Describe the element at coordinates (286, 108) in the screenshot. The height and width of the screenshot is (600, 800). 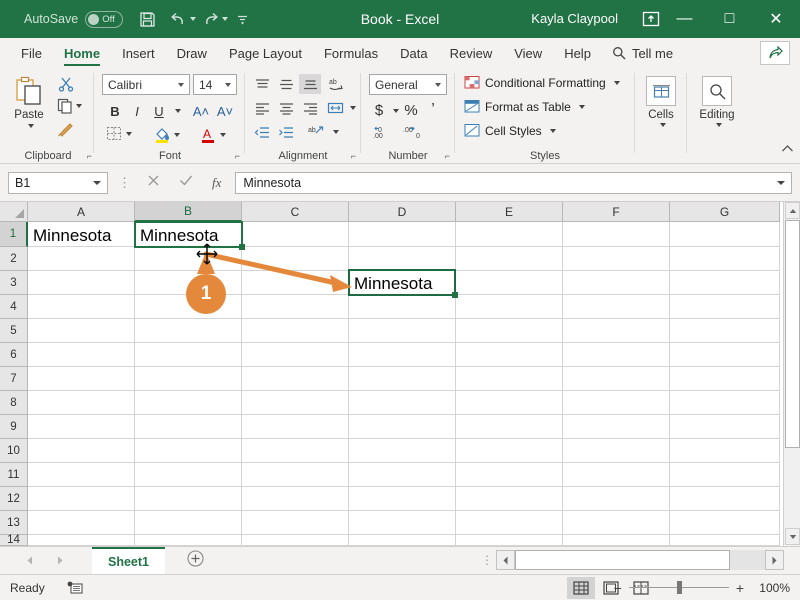
I see `align-center-button` at that location.